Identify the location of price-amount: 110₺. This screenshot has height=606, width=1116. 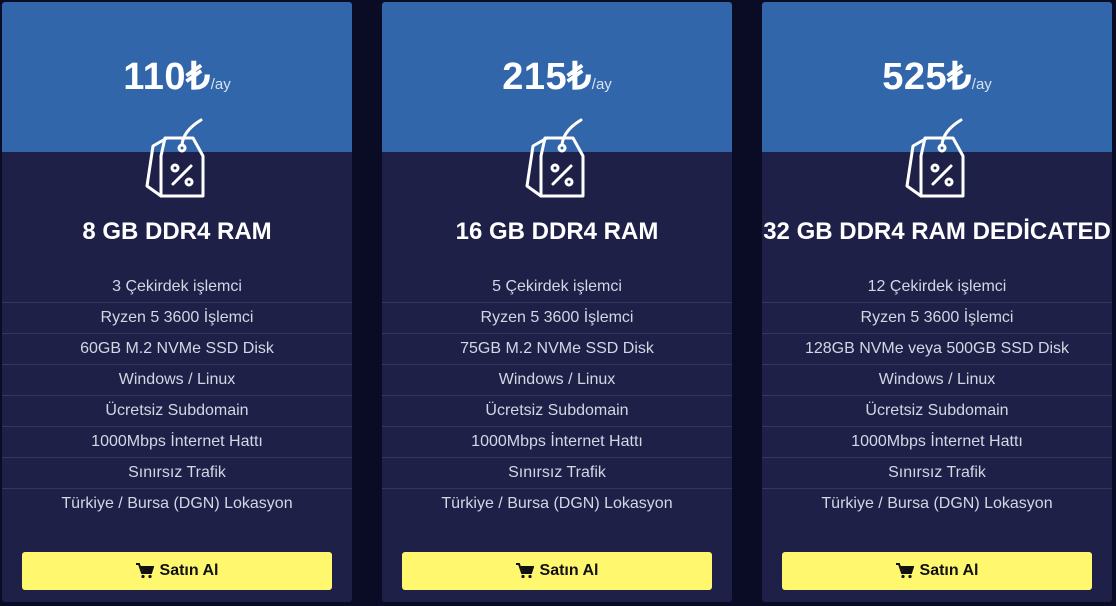
(167, 77).